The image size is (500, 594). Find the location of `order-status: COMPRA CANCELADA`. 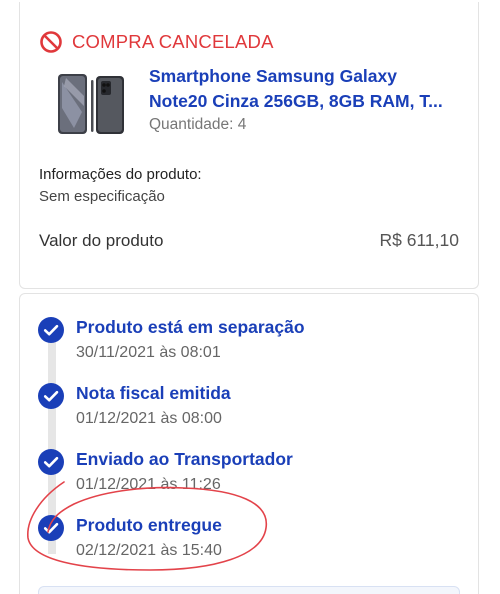

order-status: COMPRA CANCELADA is located at coordinates (156, 42).